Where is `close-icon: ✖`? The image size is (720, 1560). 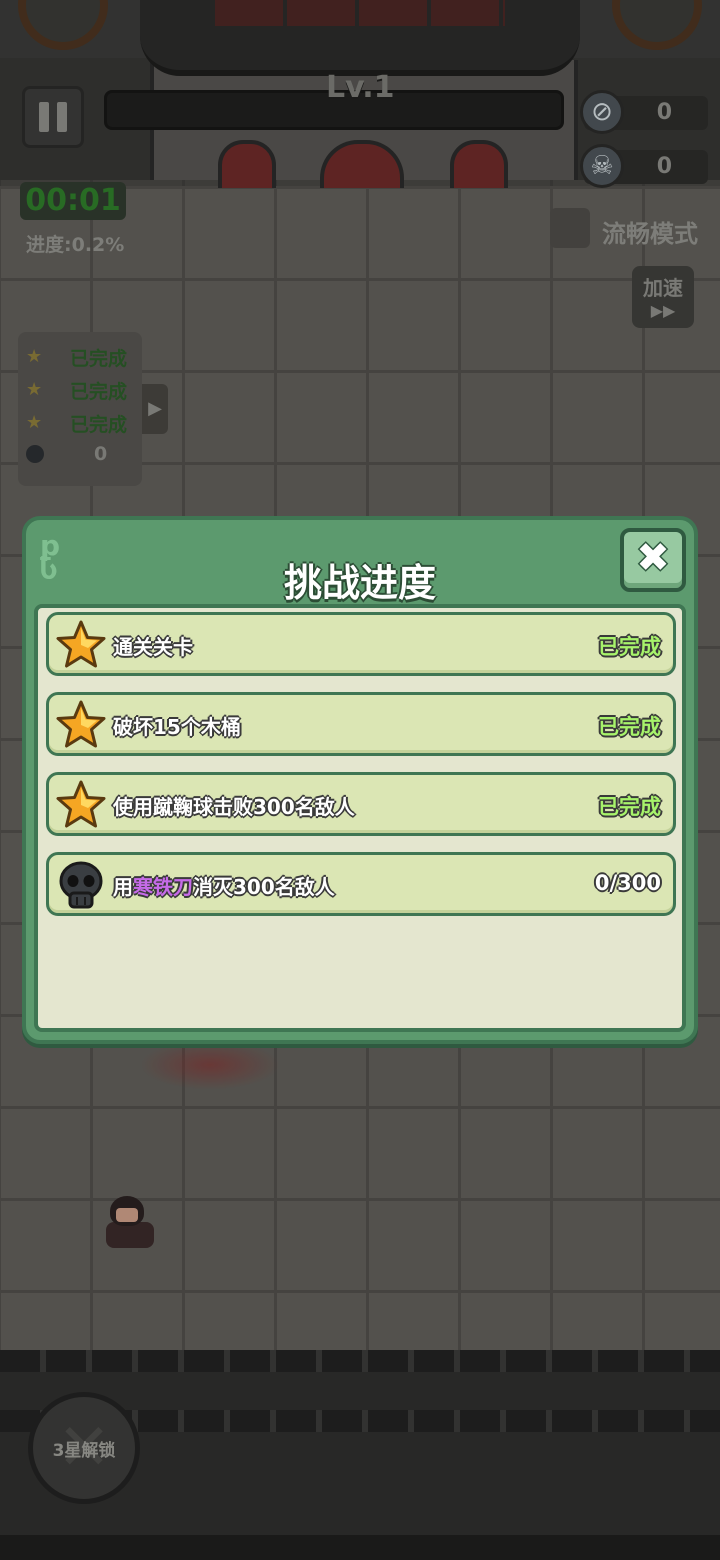 close-icon: ✖ is located at coordinates (653, 558).